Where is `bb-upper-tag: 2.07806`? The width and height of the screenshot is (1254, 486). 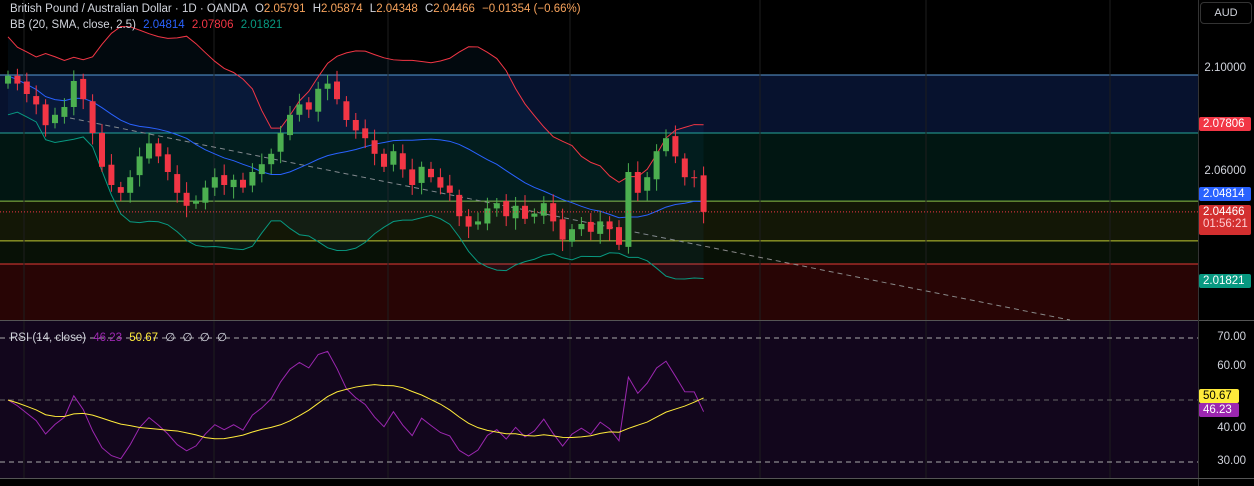 bb-upper-tag: 2.07806 is located at coordinates (1225, 124).